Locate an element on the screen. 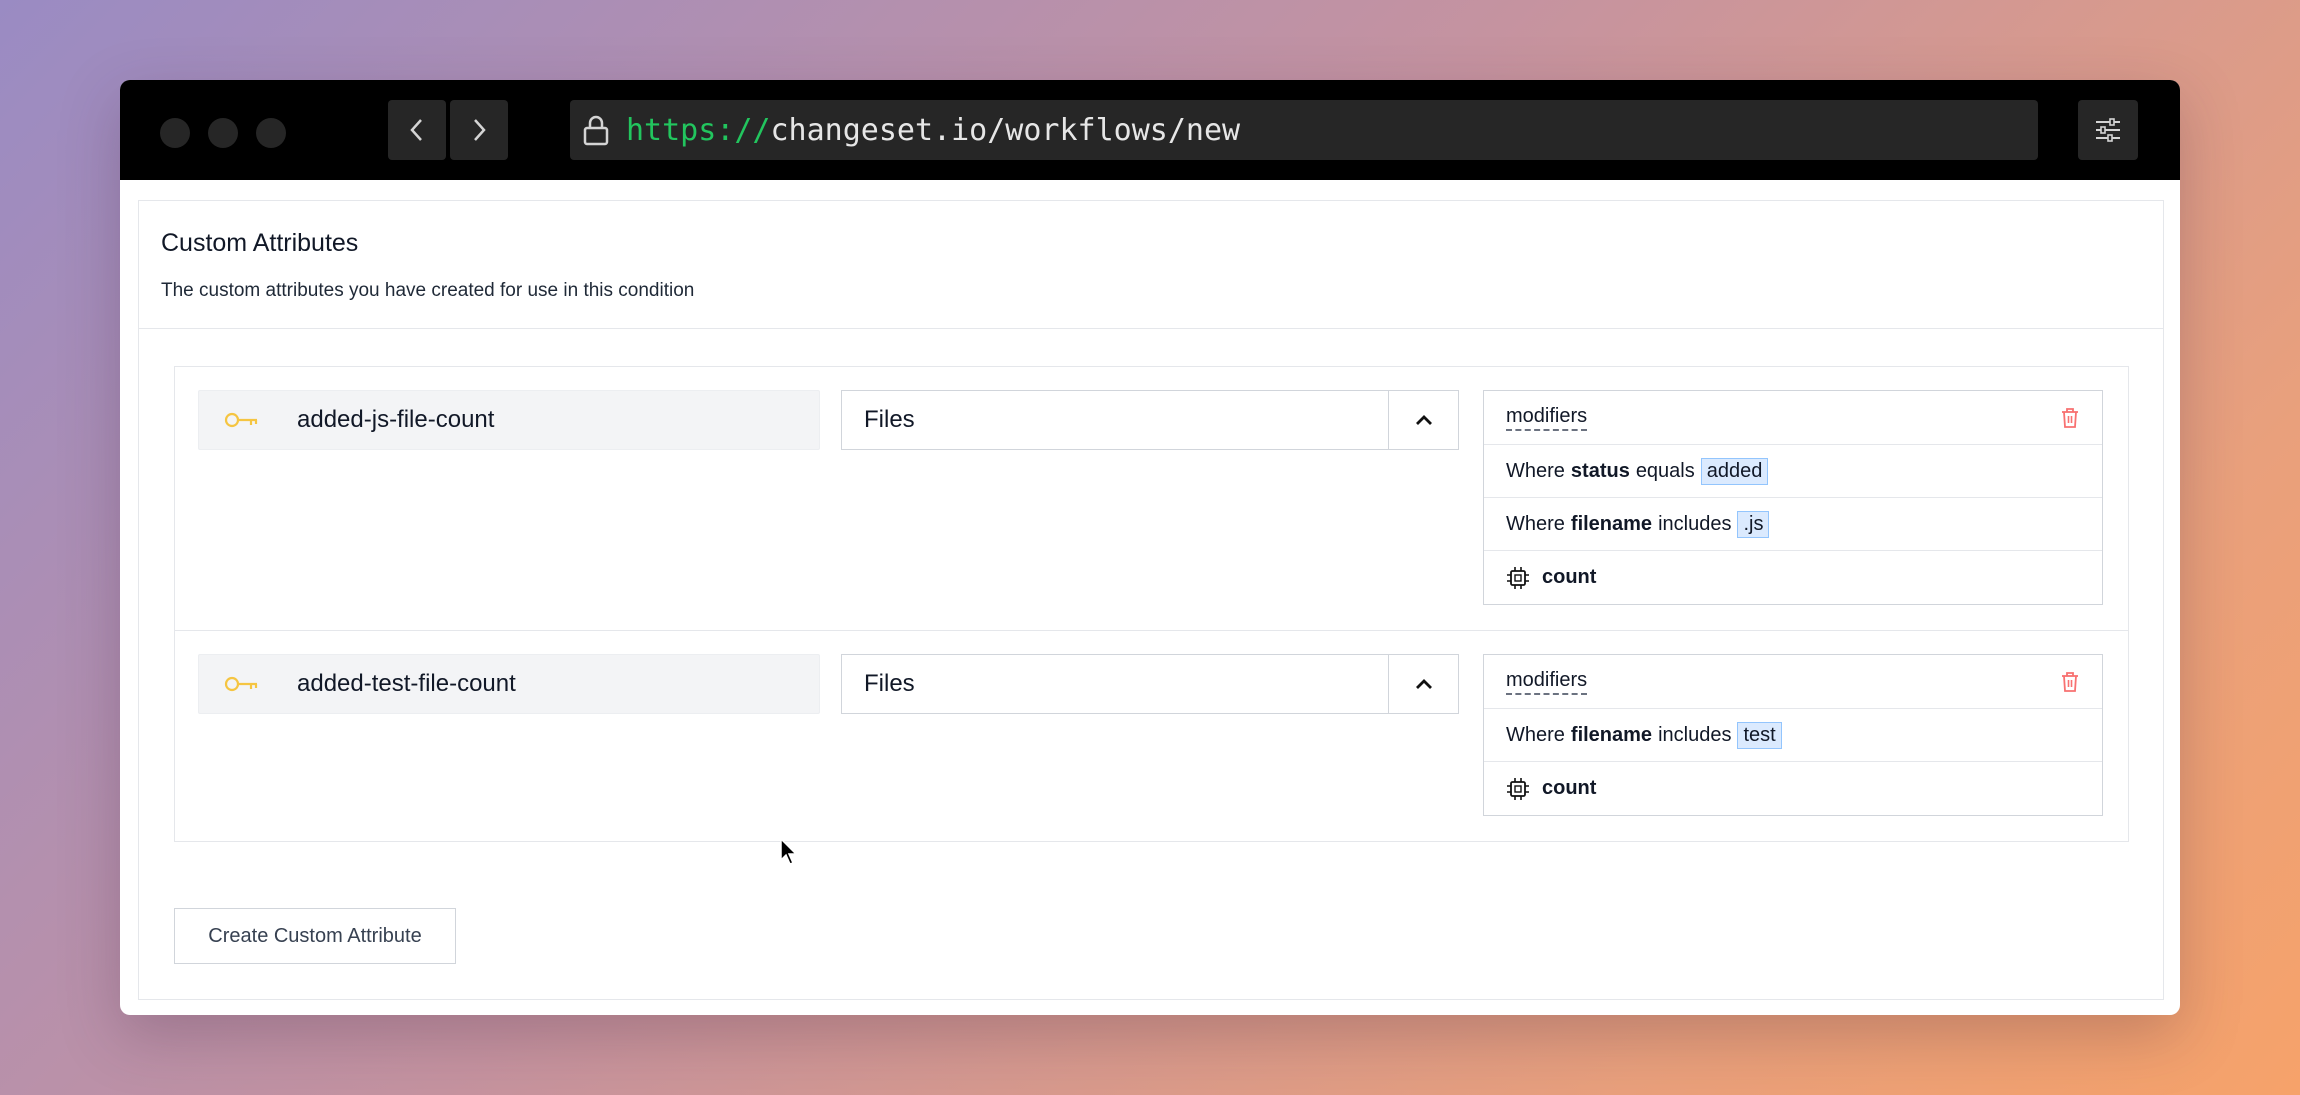  address-bar: https:// changeset.io/workflows/new is located at coordinates (1304, 130).